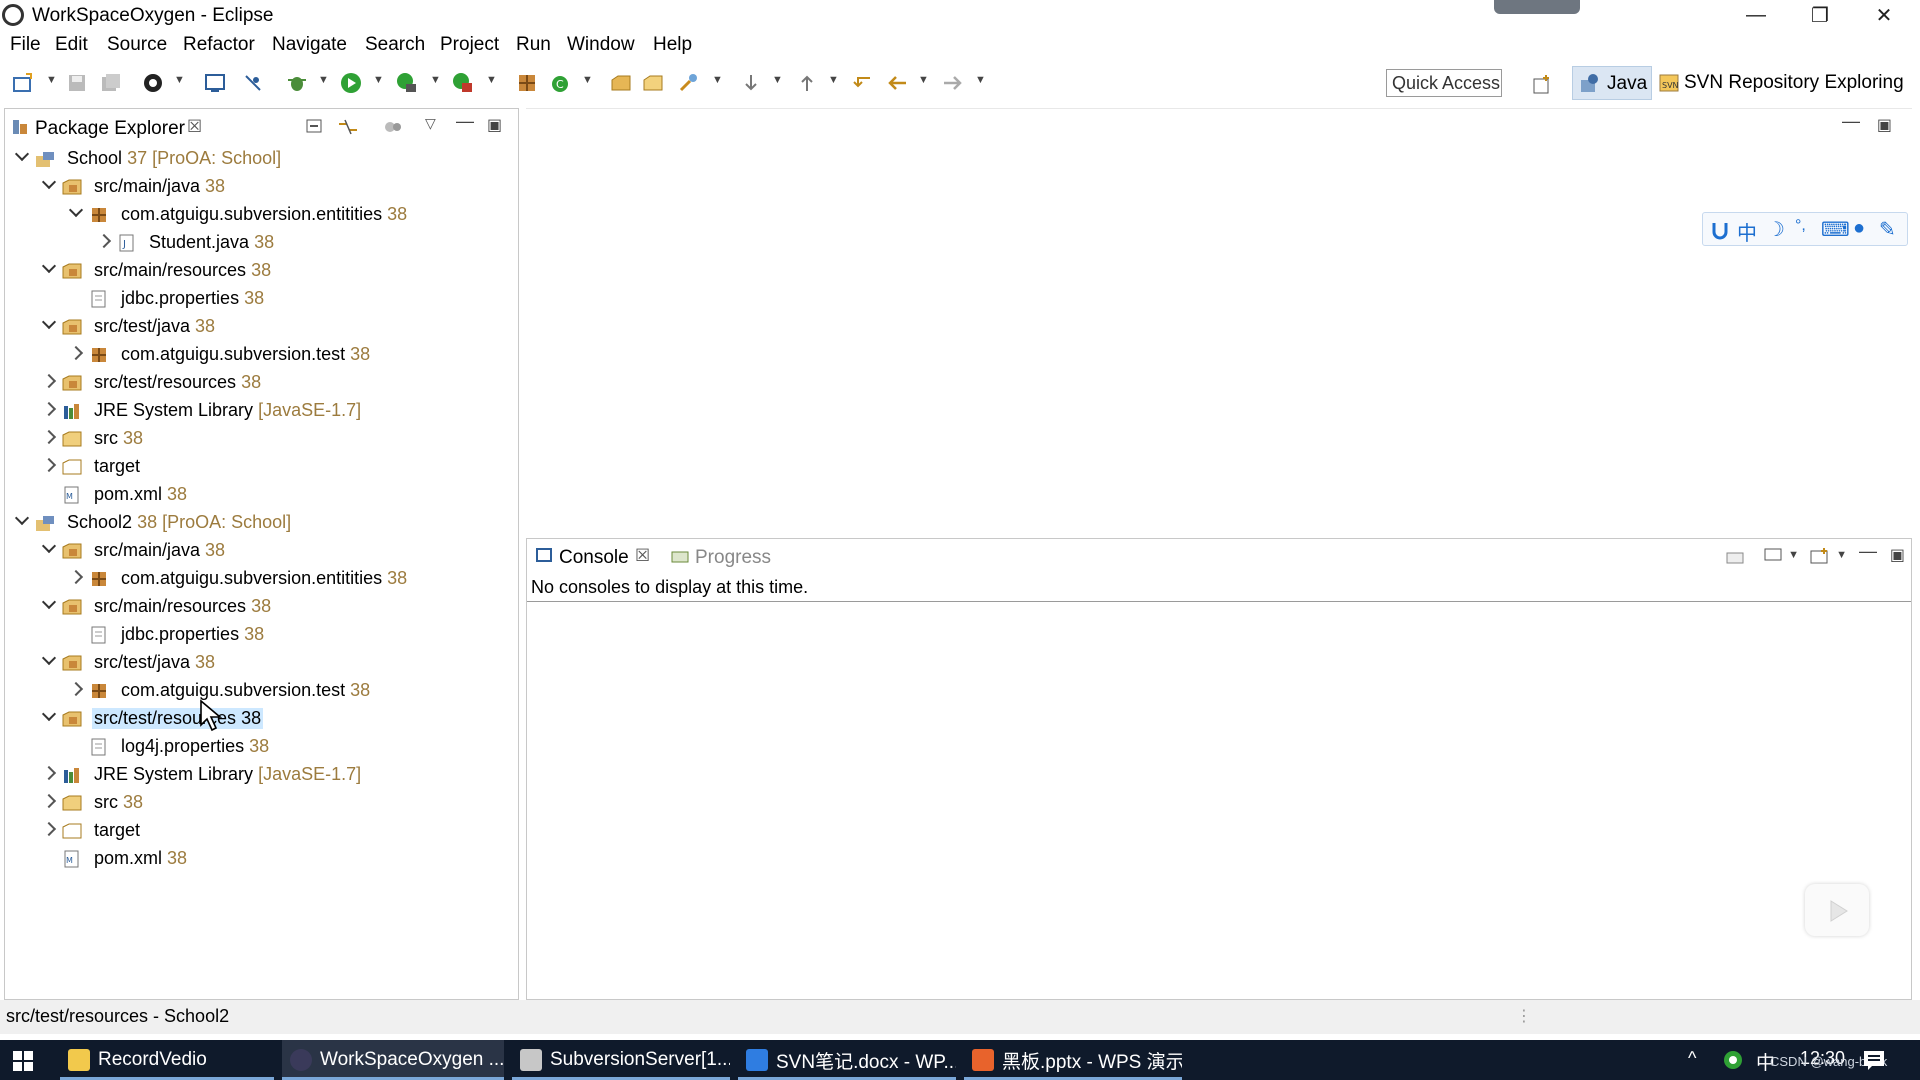 Image resolution: width=1920 pixels, height=1080 pixels. Describe the element at coordinates (807, 83) in the screenshot. I see `previous-annotation-icon` at that location.